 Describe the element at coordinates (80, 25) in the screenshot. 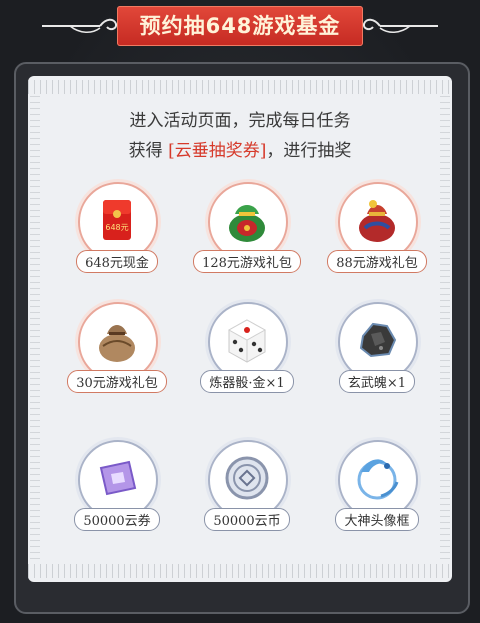

I see `left-ornament-icon` at that location.